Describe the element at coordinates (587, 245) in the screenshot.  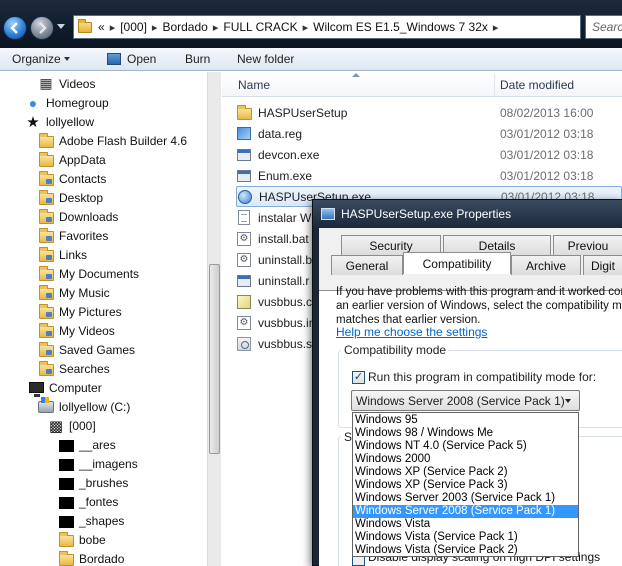
I see `tab-previous-versions: Previou` at that location.